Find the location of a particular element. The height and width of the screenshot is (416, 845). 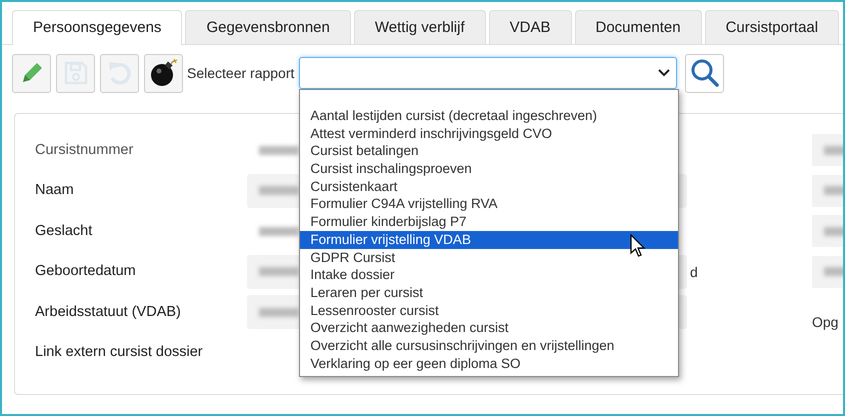

mouse-cursor-icon is located at coordinates (638, 246).